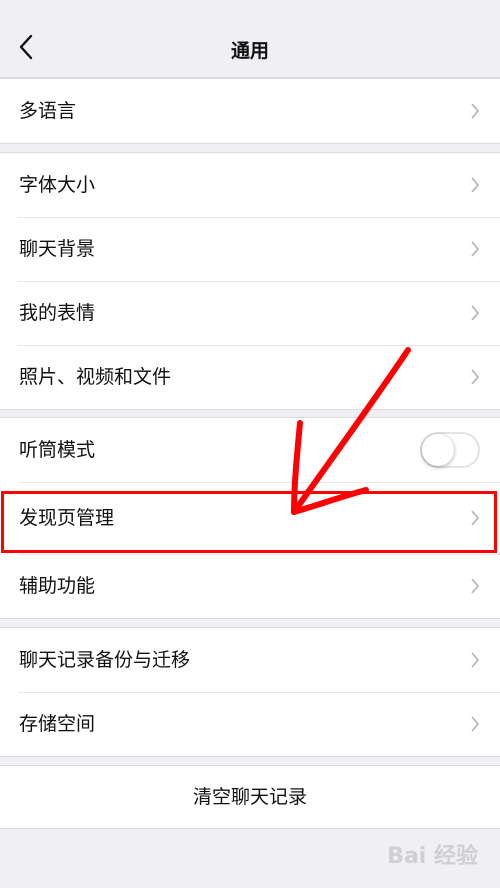 This screenshot has width=500, height=888. Describe the element at coordinates (250, 39) in the screenshot. I see `nav-bar: 通用` at that location.